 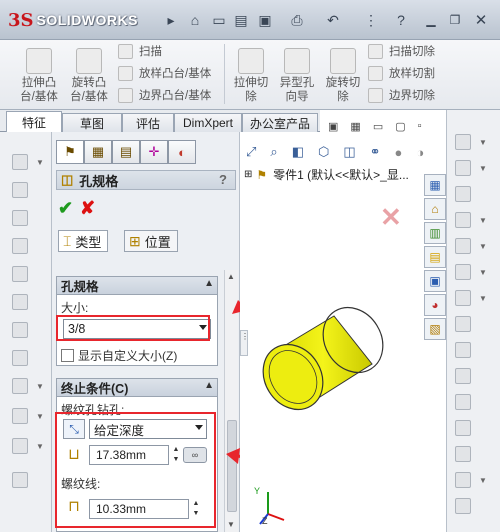 What do you see at coordinates (463, 324) in the screenshot?
I see `spline-icon` at bounding box center [463, 324].